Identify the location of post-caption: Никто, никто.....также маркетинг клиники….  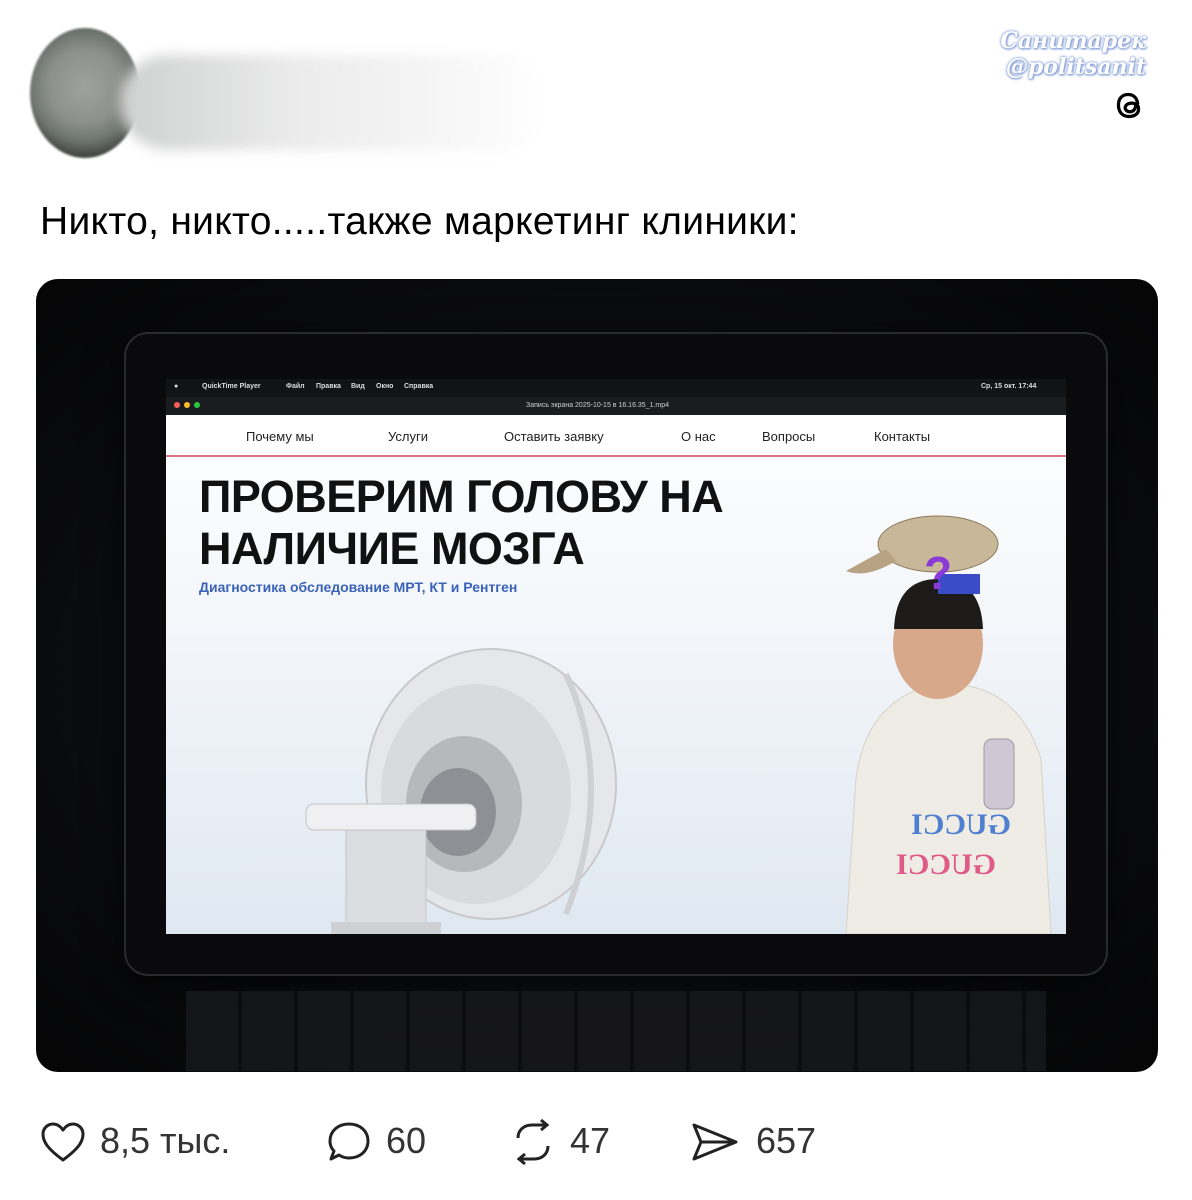
(419, 221).